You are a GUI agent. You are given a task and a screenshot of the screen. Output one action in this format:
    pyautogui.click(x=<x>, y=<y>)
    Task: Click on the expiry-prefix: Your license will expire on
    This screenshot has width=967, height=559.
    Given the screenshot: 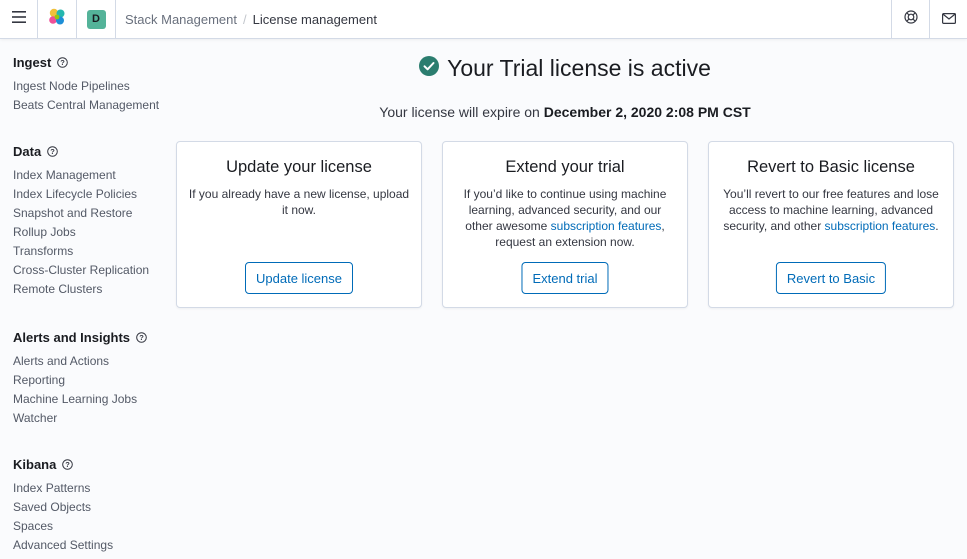 What is the action you would take?
    pyautogui.click(x=461, y=112)
    